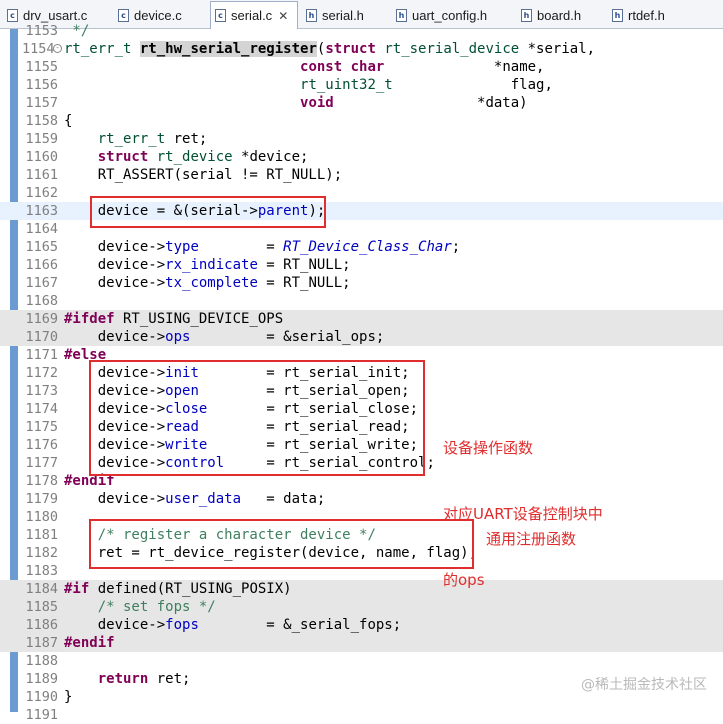 The height and width of the screenshot is (724, 723). I want to click on highlight-box-register, so click(281, 544).